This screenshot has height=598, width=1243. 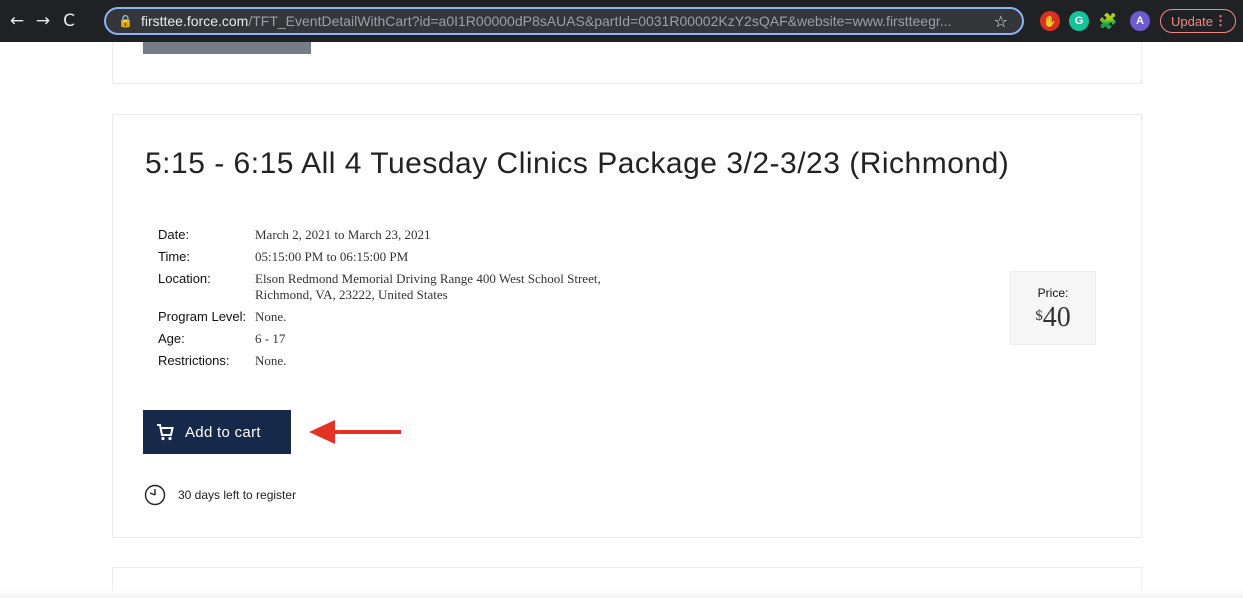 What do you see at coordinates (1050, 21) in the screenshot?
I see `stop-extension-icon: ✋` at bounding box center [1050, 21].